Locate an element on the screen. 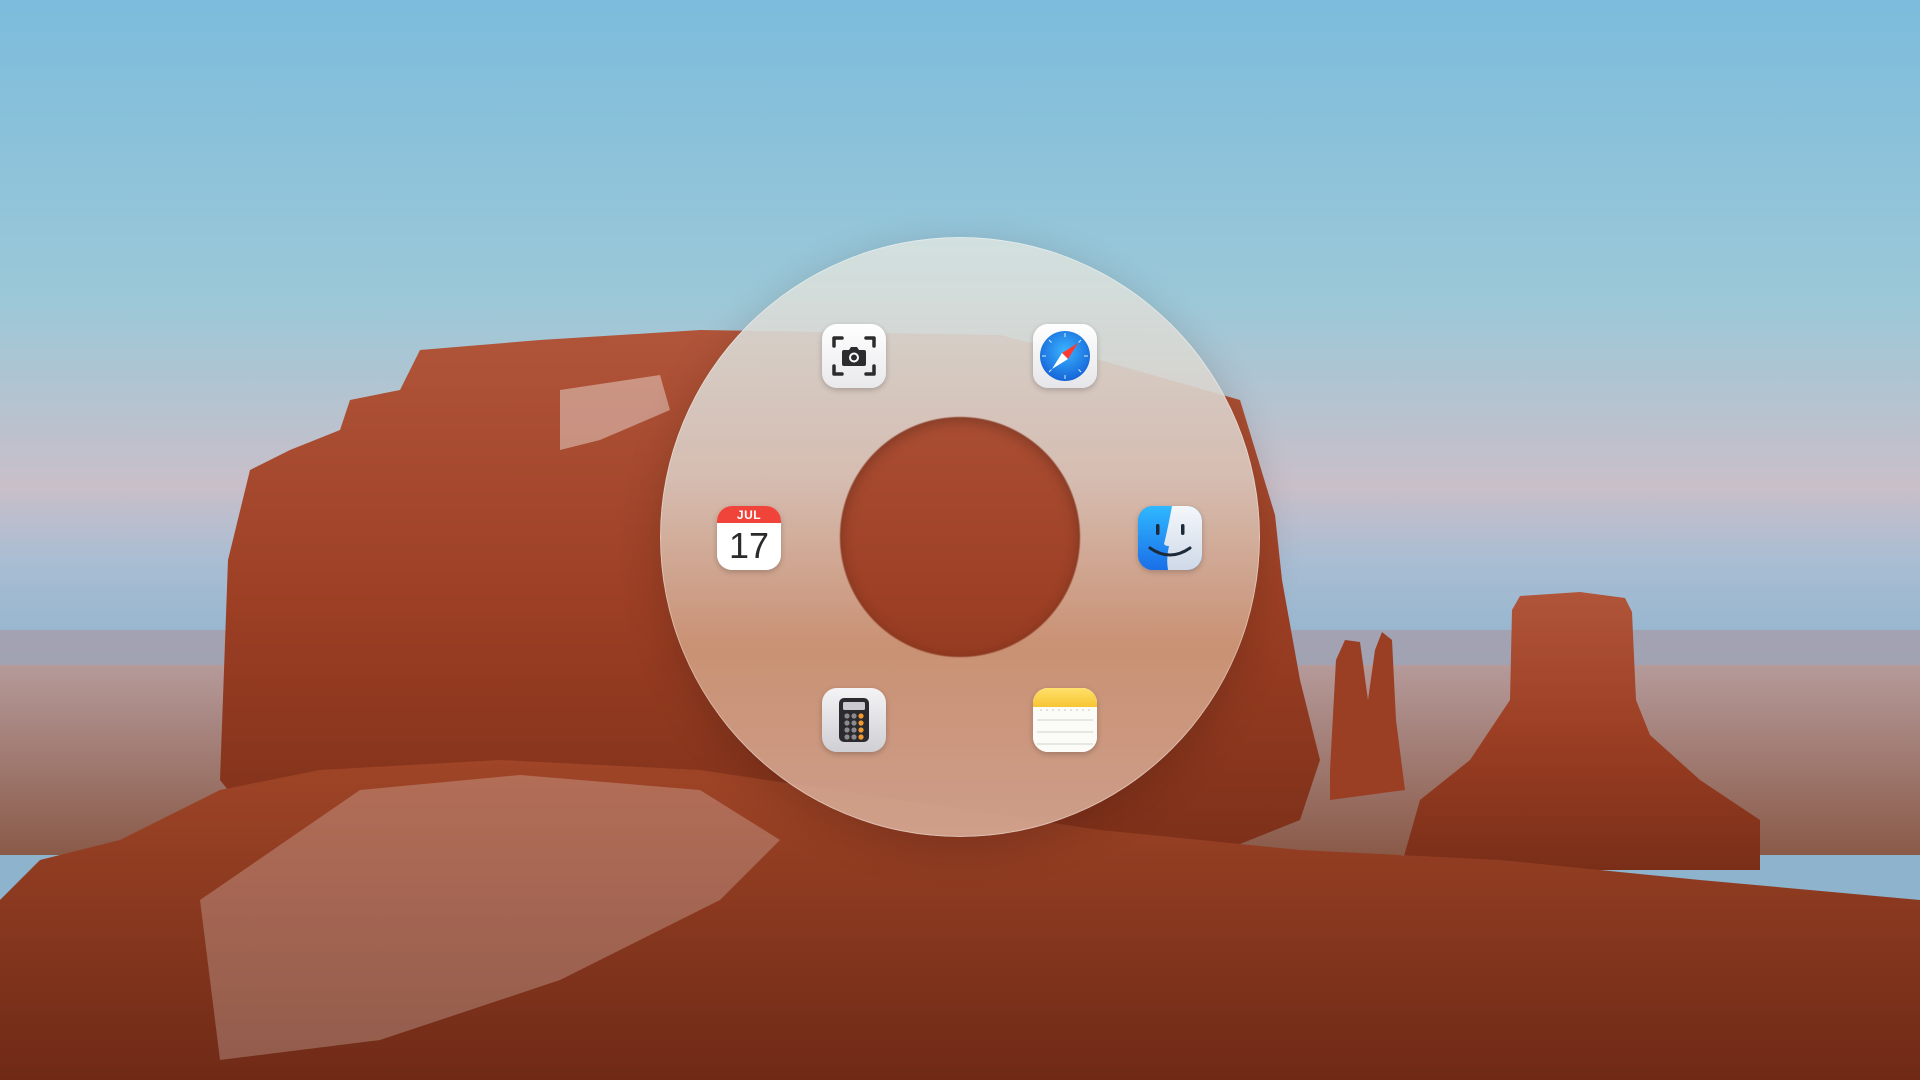 The height and width of the screenshot is (1080, 1920). calculator-icon is located at coordinates (854, 720).